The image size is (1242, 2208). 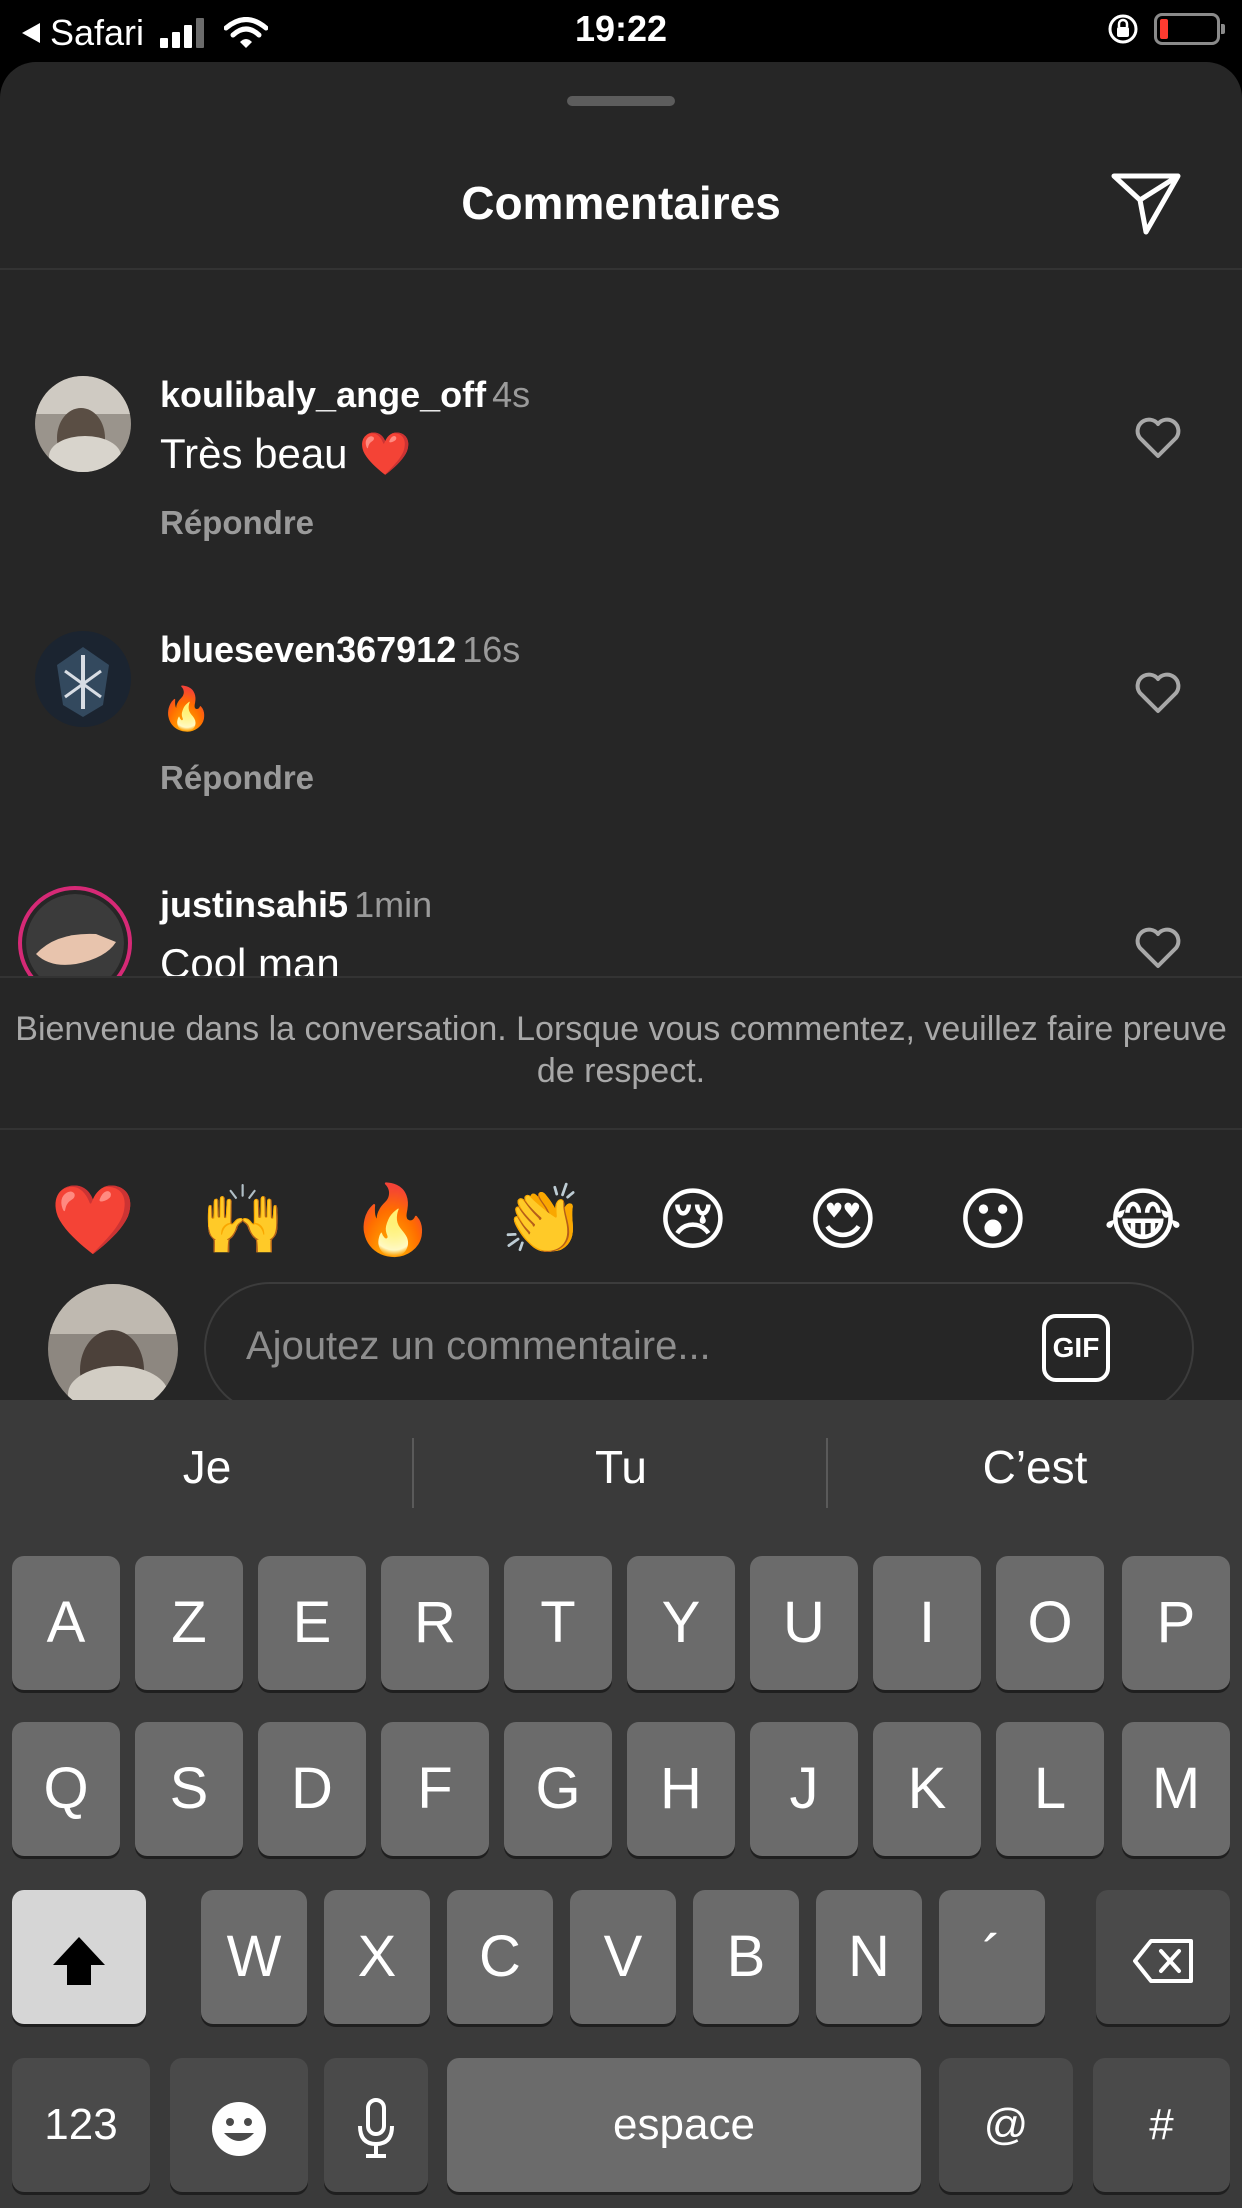 I want to click on clock: 19:22, so click(x=621, y=28).